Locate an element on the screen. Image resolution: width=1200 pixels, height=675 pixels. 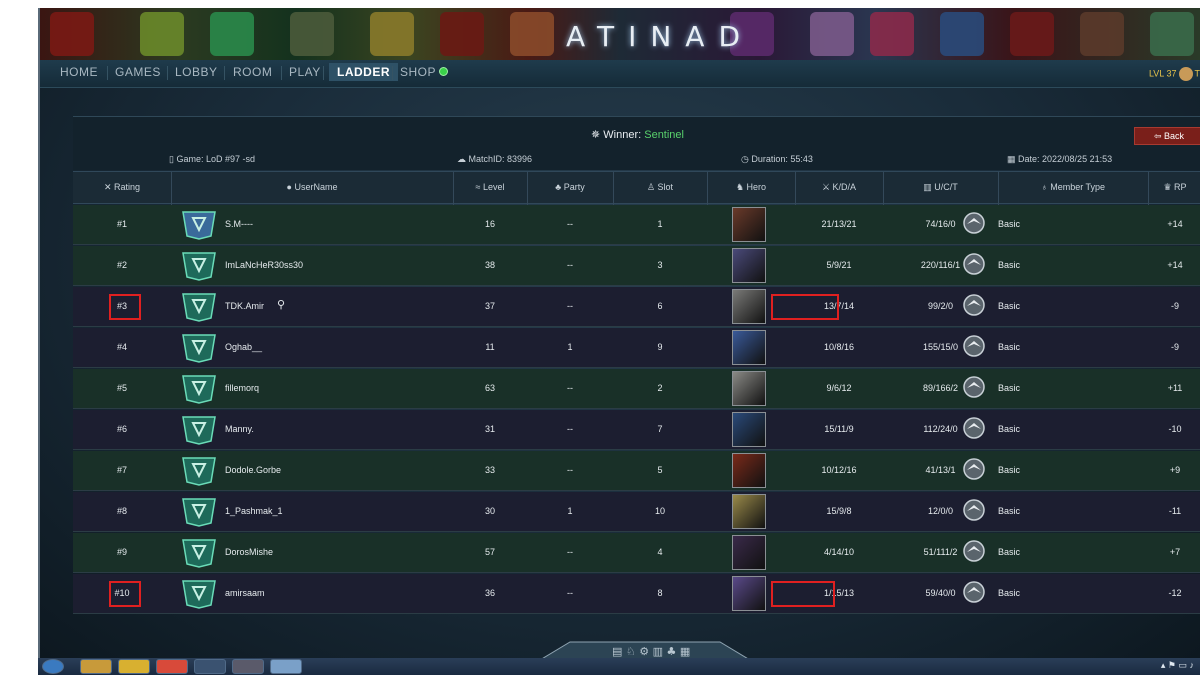
user-name-text: T is located at coordinates (1197, 73).